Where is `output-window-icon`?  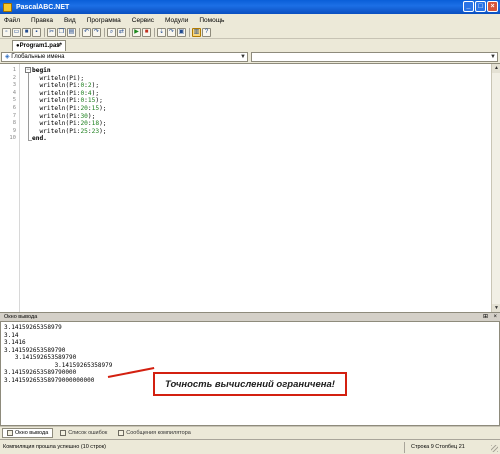 output-window-icon is located at coordinates (10, 433).